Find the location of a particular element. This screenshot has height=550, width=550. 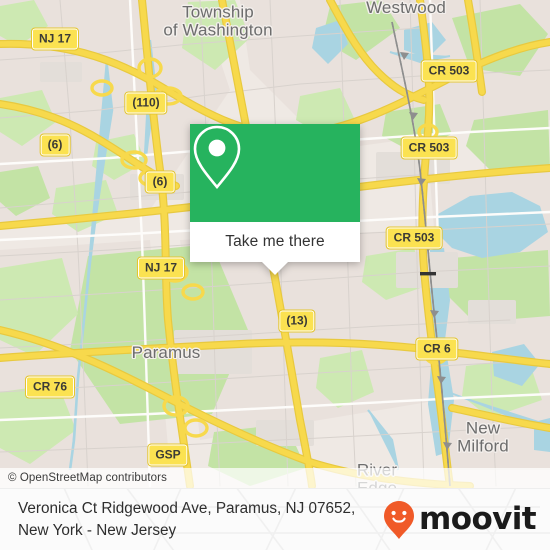

callout-pointer-tail is located at coordinates (275, 268).